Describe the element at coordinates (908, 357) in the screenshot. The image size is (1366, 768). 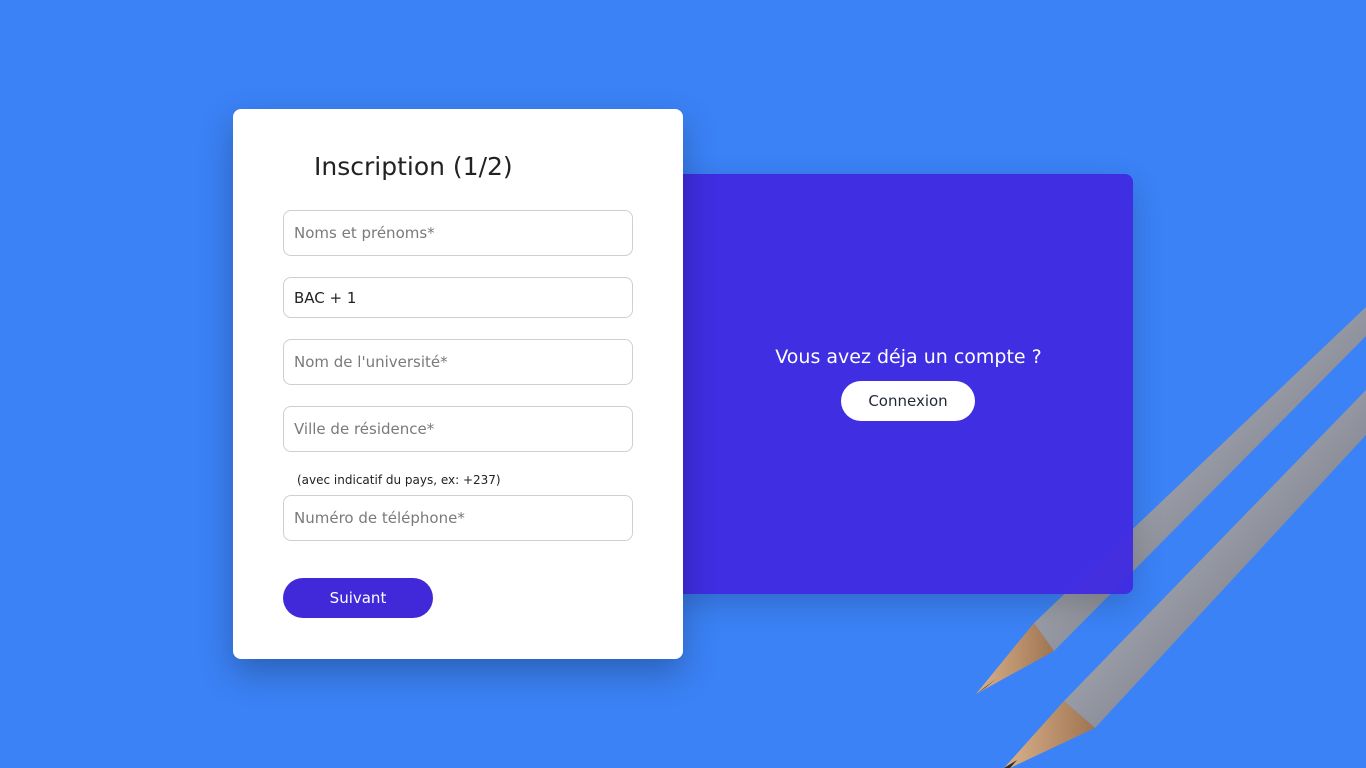
I see `login-panel-title: Vous avez déja un compte ?` at that location.